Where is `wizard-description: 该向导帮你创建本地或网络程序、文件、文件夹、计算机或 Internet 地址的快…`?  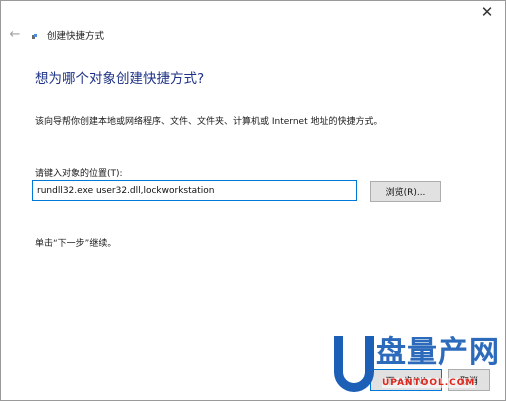 wizard-description: 该向导帮你创建本地或网络程序、文件、文件夹、计算机或 Internet 地址的快… is located at coordinates (209, 122).